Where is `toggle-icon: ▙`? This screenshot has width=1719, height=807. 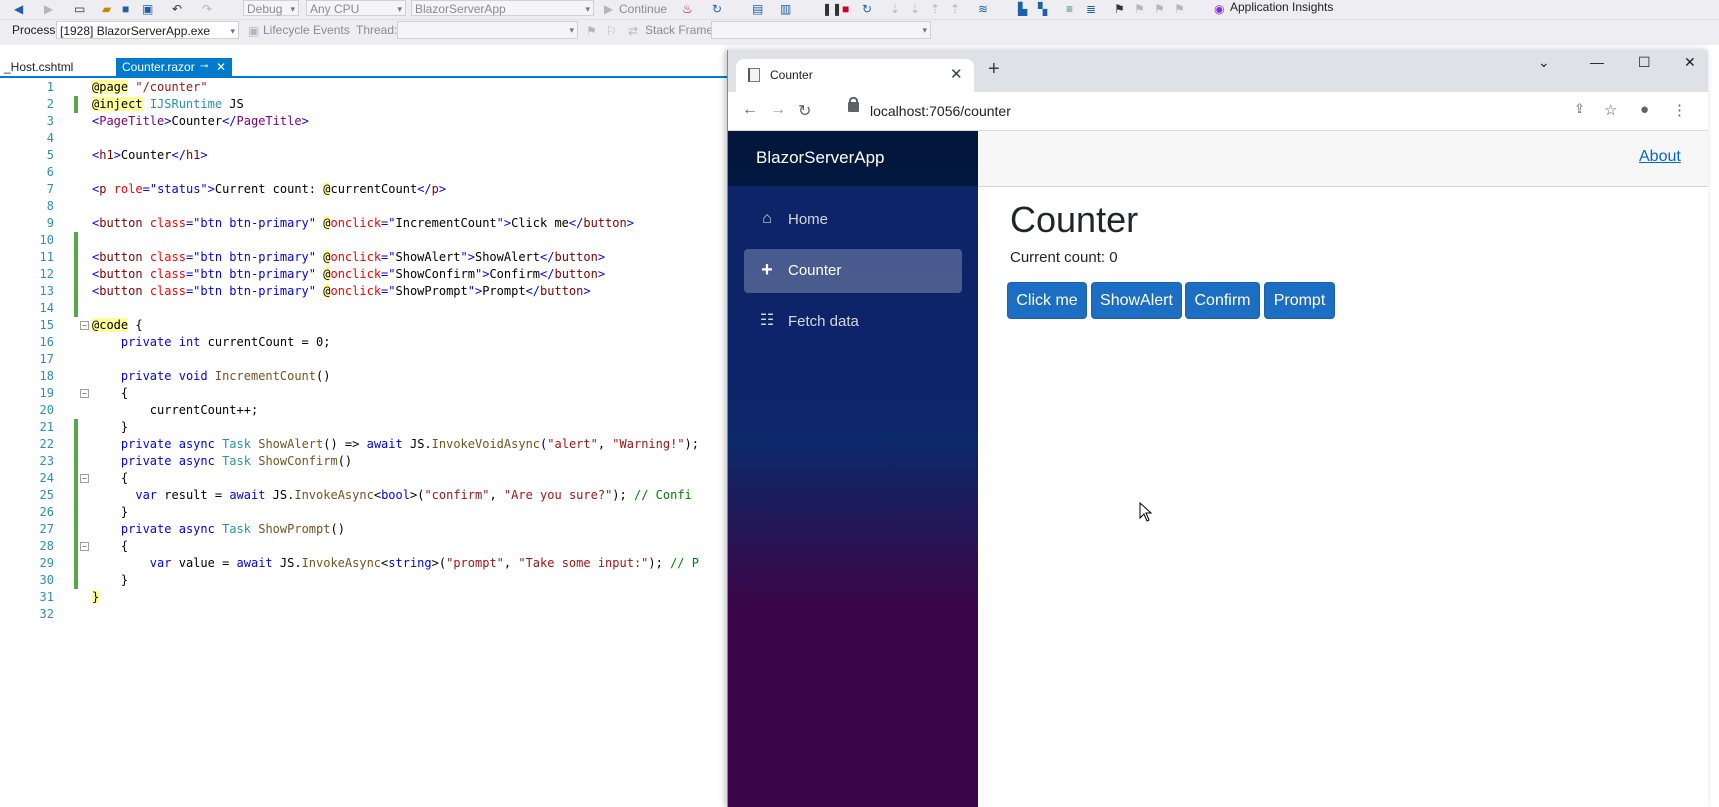 toggle-icon: ▙ is located at coordinates (1022, 9).